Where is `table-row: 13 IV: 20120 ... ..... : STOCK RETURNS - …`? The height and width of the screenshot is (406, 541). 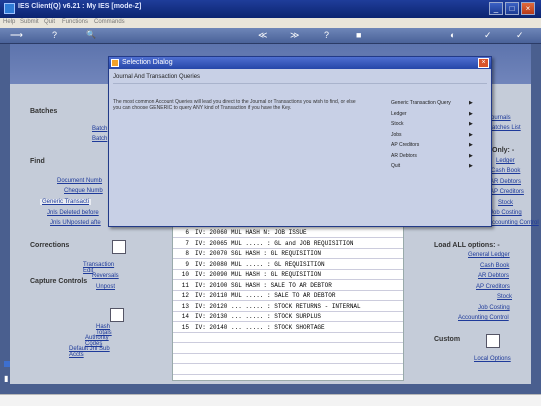
table-row: 13 IV: 20120 ... ..... : STOCK RETURNS - … is located at coordinates (288, 307).